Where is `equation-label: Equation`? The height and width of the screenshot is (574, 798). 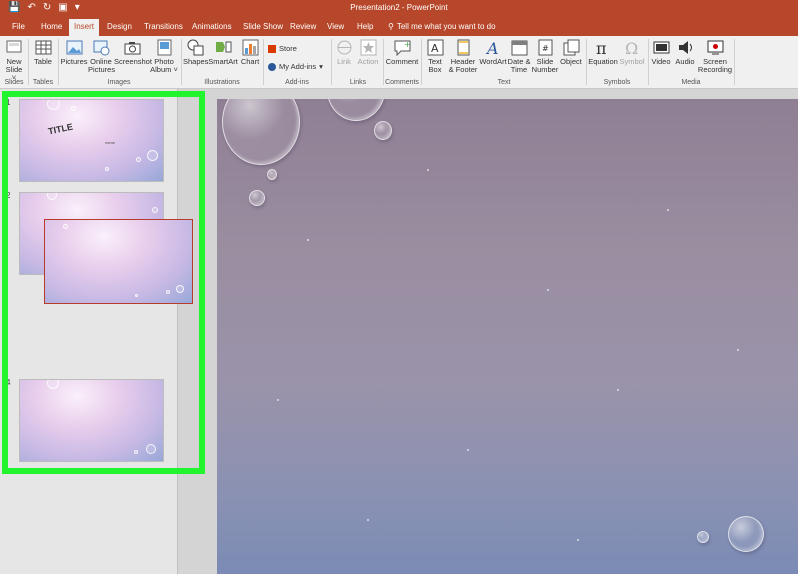
equation-label: Equation is located at coordinates (603, 61).